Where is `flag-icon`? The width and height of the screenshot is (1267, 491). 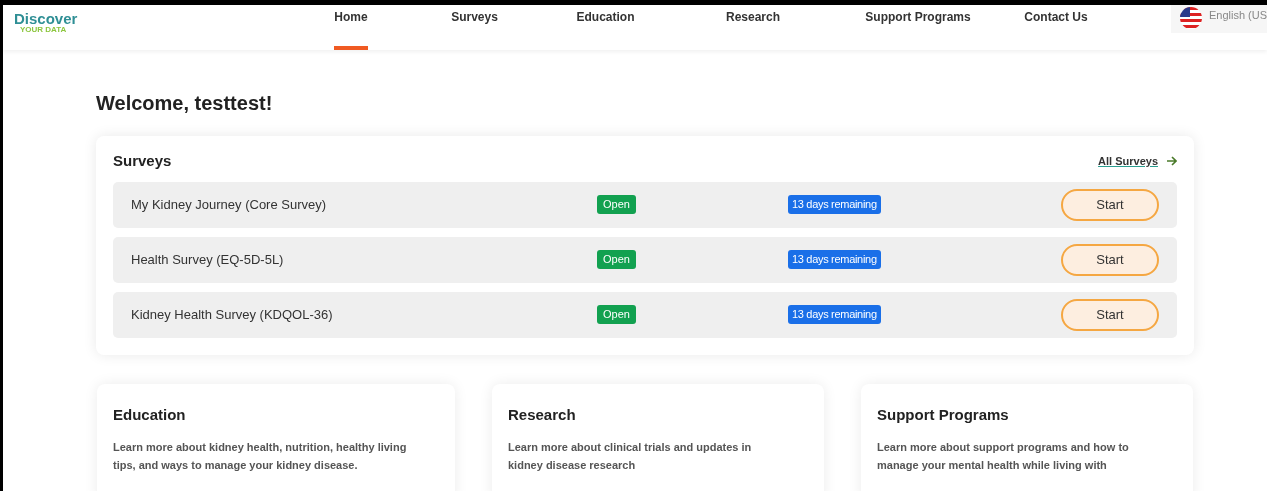 flag-icon is located at coordinates (1190, 18).